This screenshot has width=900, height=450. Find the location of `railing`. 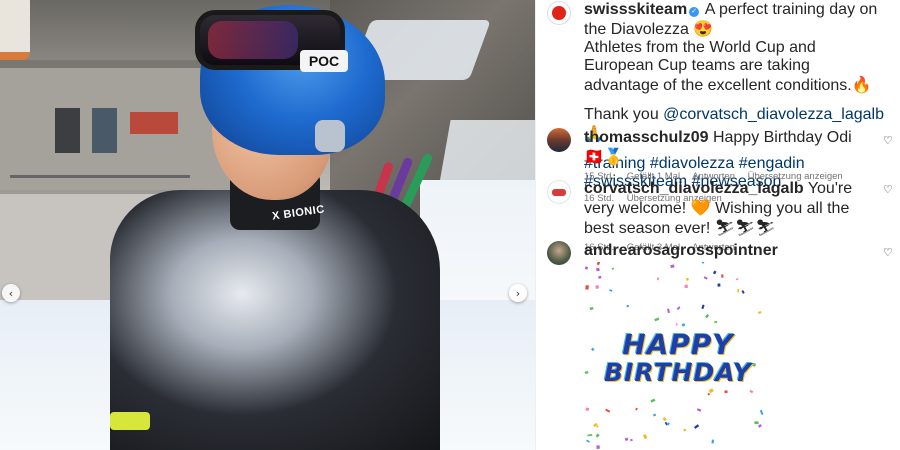

railing is located at coordinates (100, 176).